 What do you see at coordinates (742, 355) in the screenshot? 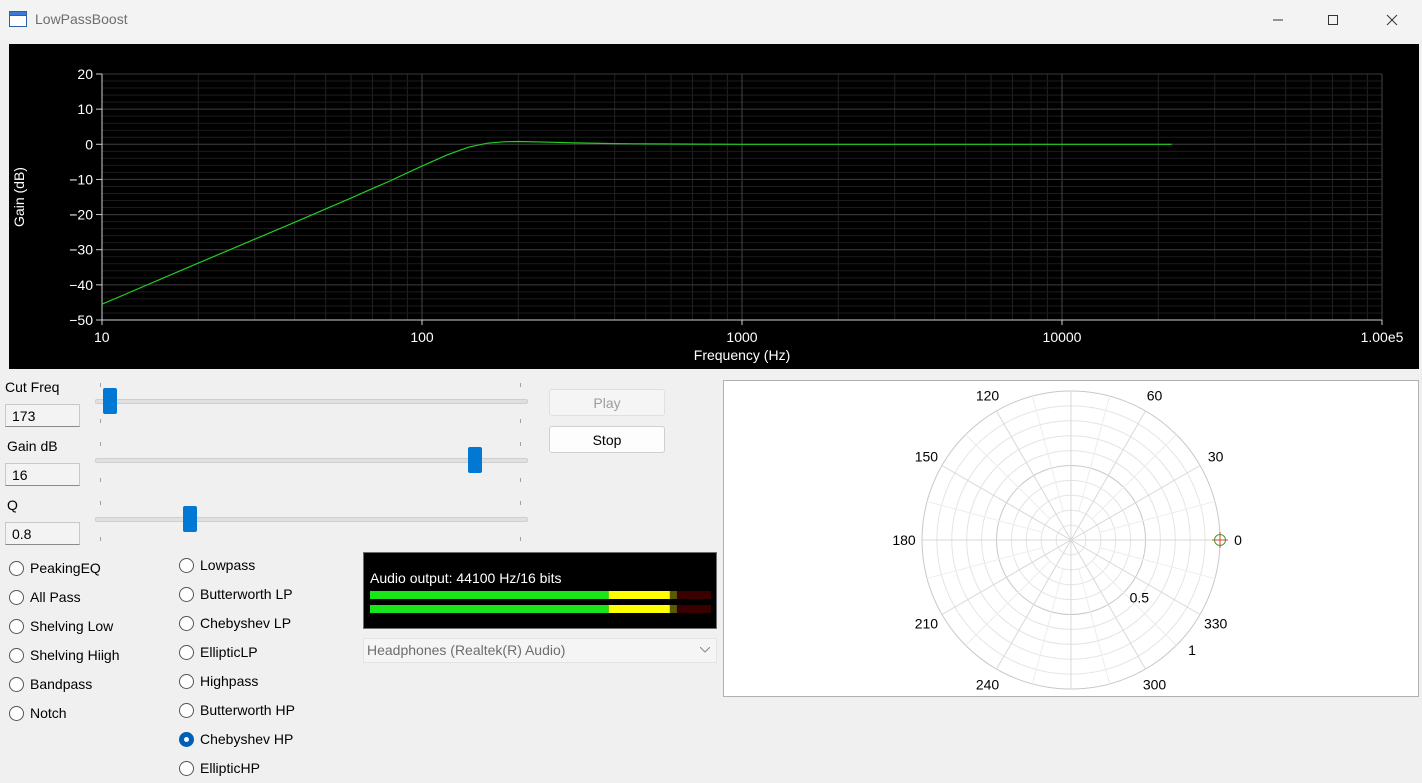
I see `x-axis-label: Frequency (Hz)` at bounding box center [742, 355].